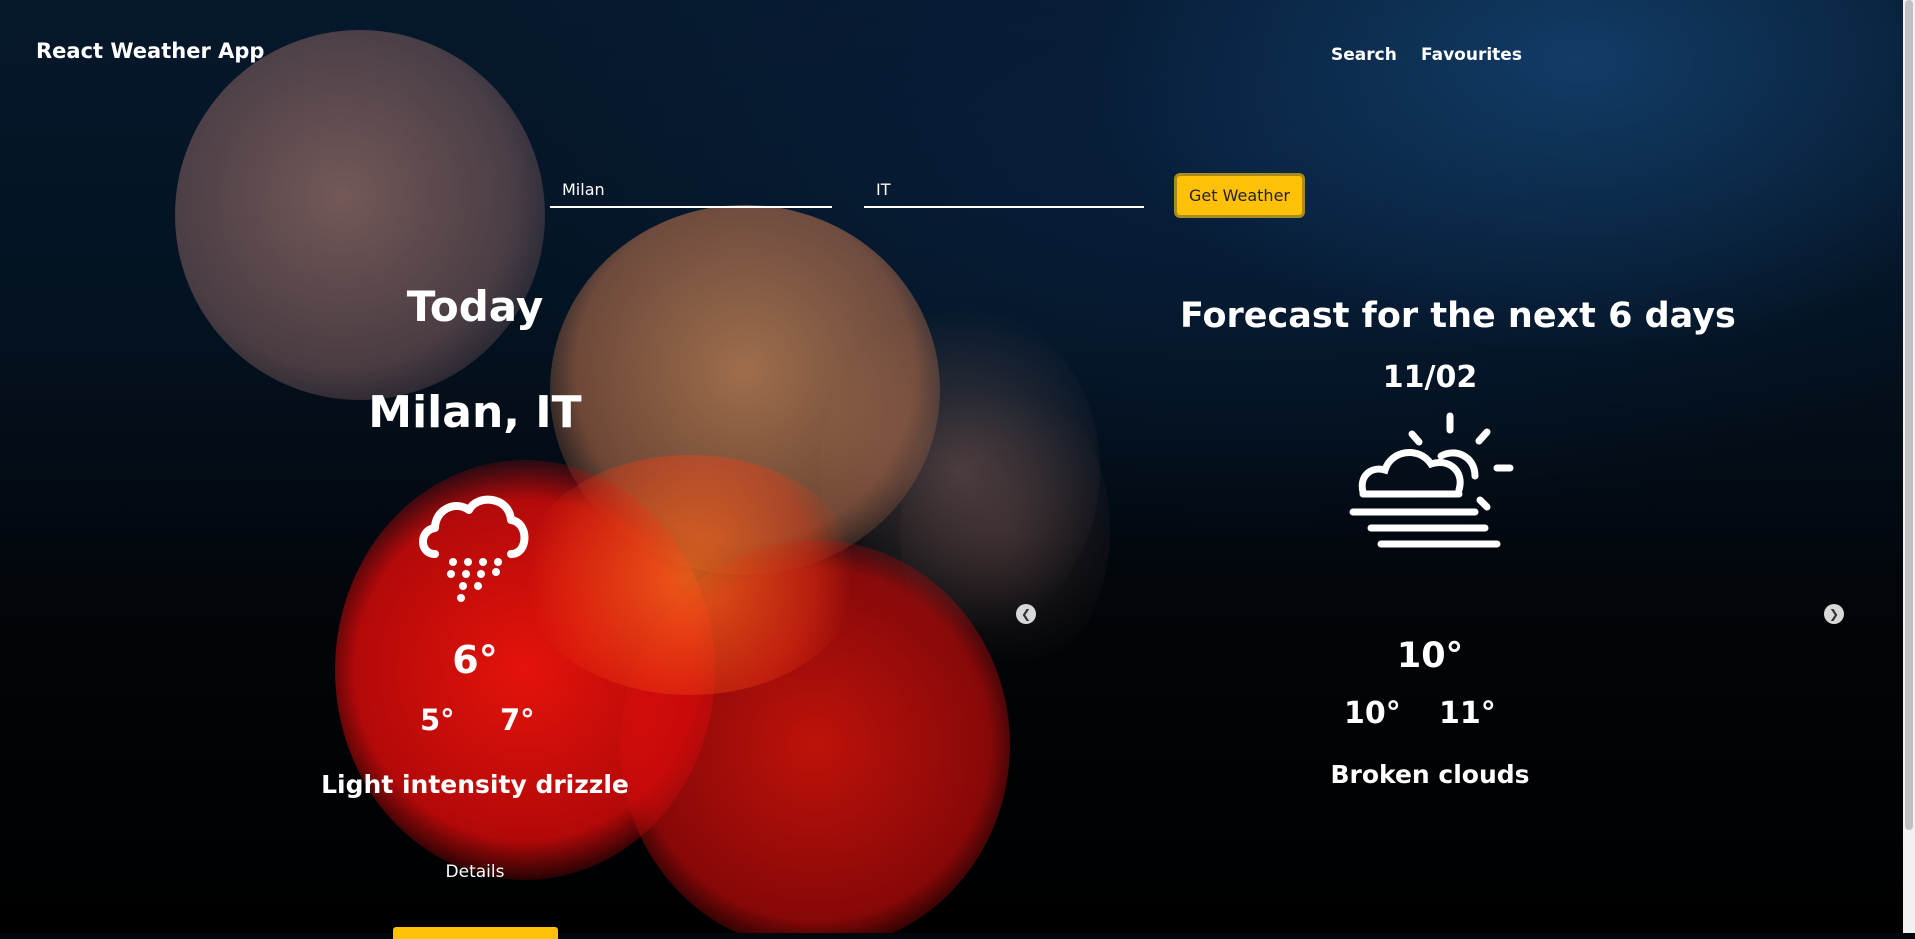  I want to click on city-input, so click(691, 189).